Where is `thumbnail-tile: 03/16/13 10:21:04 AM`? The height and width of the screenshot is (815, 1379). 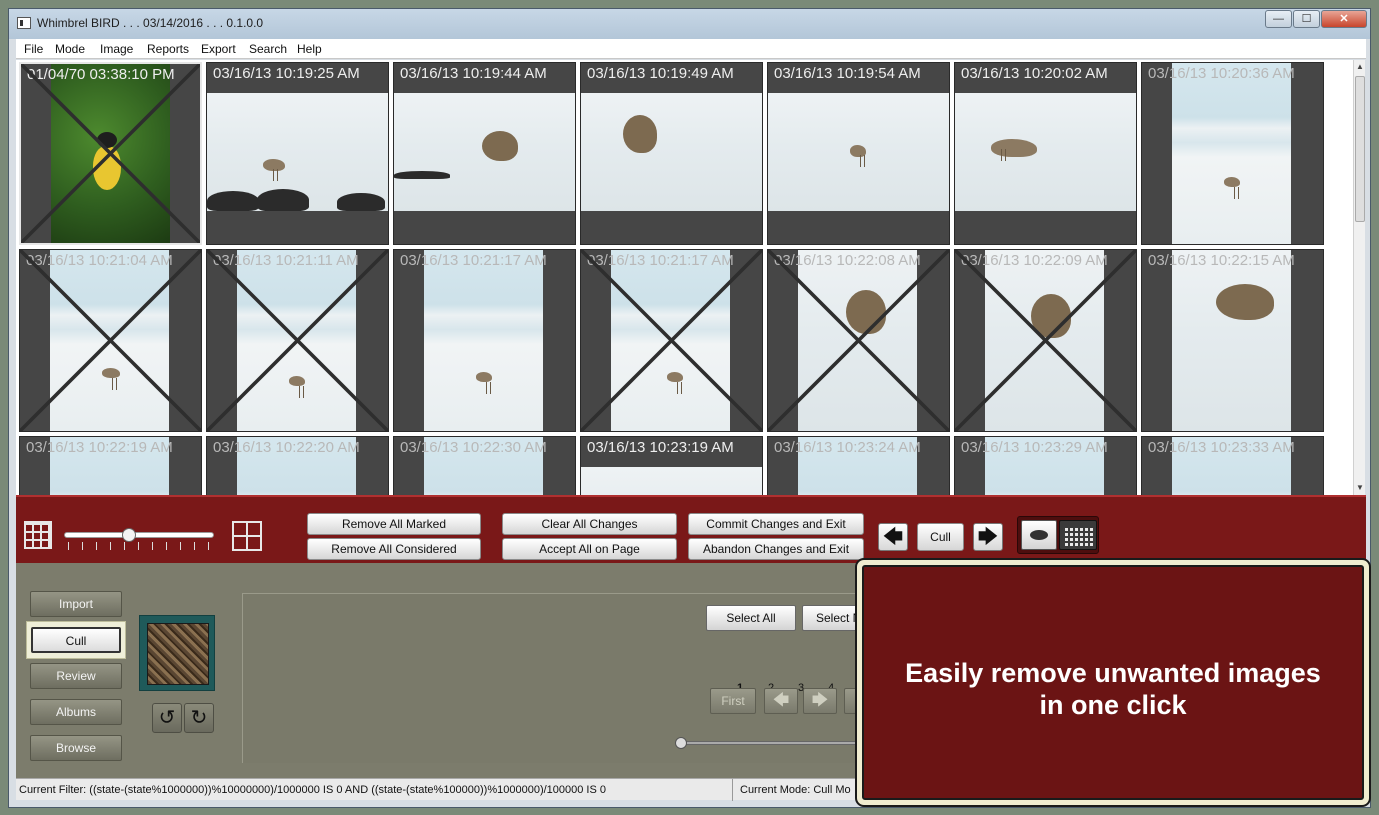 thumbnail-tile: 03/16/13 10:21:04 AM is located at coordinates (110, 340).